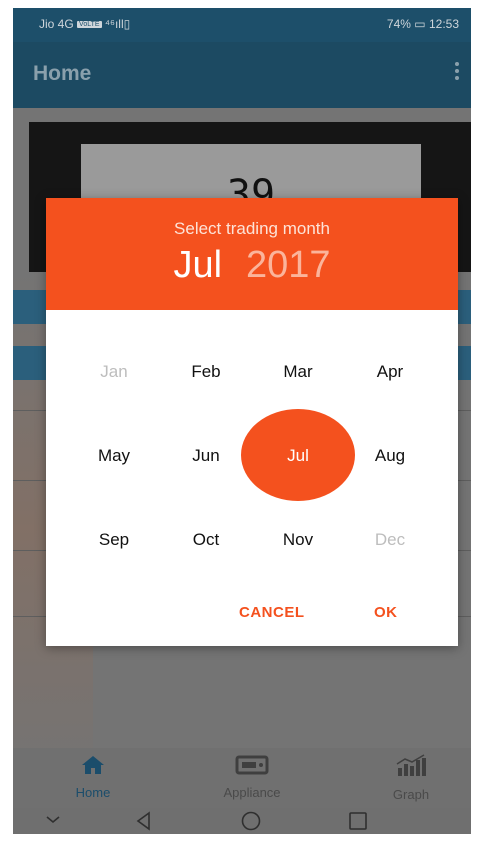  What do you see at coordinates (298, 372) in the screenshot?
I see `month-mar: Mar` at bounding box center [298, 372].